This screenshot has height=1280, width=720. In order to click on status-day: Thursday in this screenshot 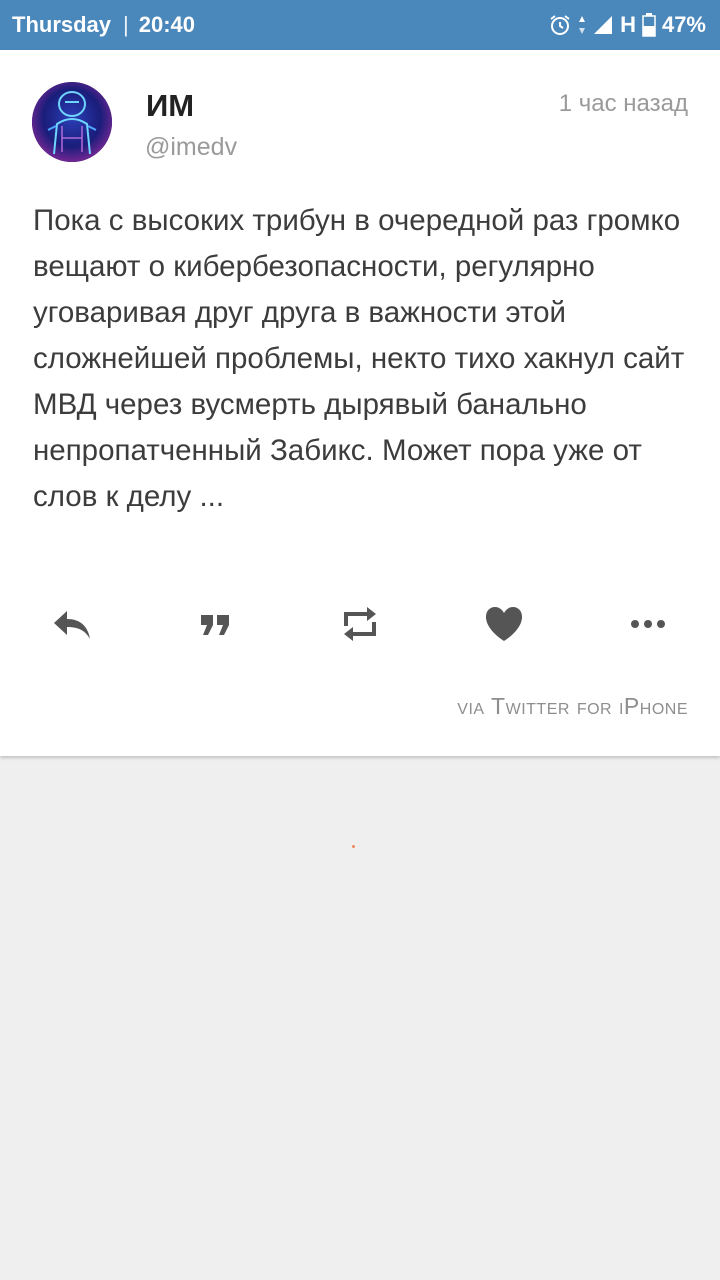, I will do `click(62, 24)`.